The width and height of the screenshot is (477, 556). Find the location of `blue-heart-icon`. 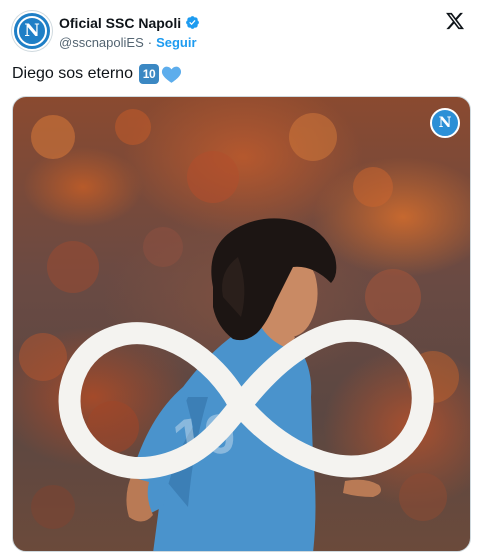

blue-heart-icon is located at coordinates (171, 74).